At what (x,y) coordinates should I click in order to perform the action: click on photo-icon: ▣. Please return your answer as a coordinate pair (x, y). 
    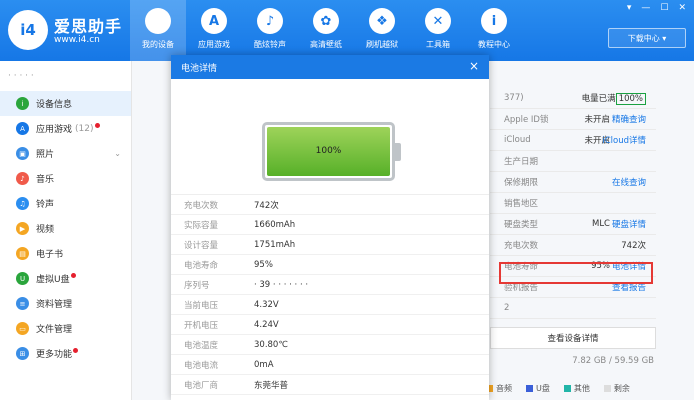
    Looking at the image, I should click on (22, 153).